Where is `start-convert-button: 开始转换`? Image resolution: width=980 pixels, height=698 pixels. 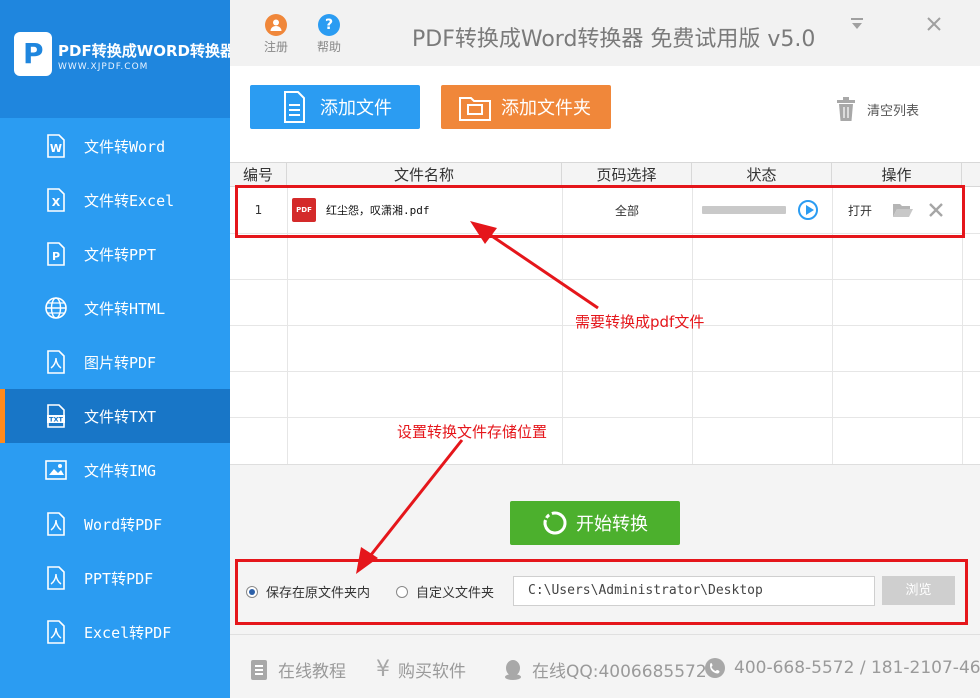
start-convert-button: 开始转换 is located at coordinates (595, 523).